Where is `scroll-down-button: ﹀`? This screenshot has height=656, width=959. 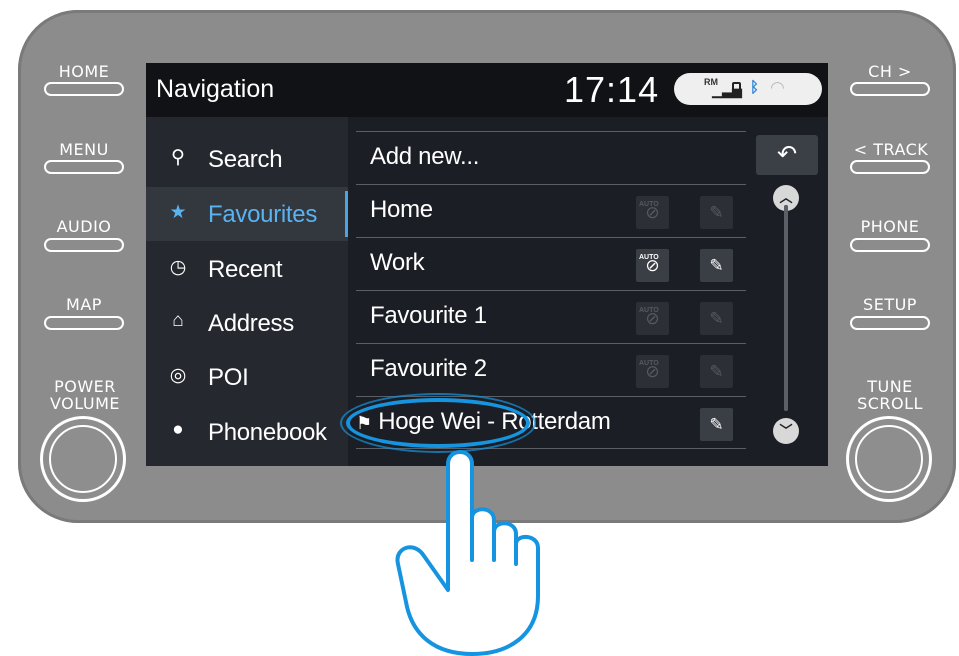 scroll-down-button: ﹀ is located at coordinates (786, 431).